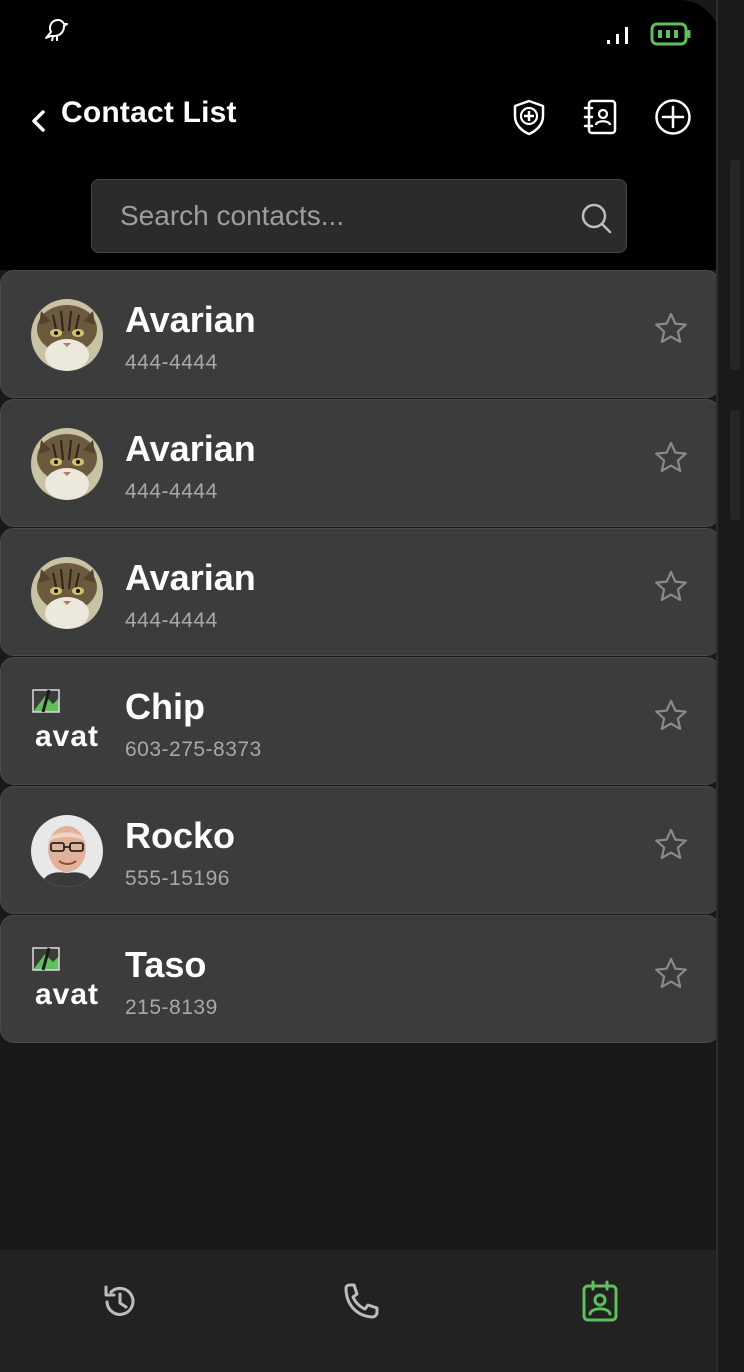 This screenshot has width=744, height=1372. I want to click on history-icon, so click(120, 1302).